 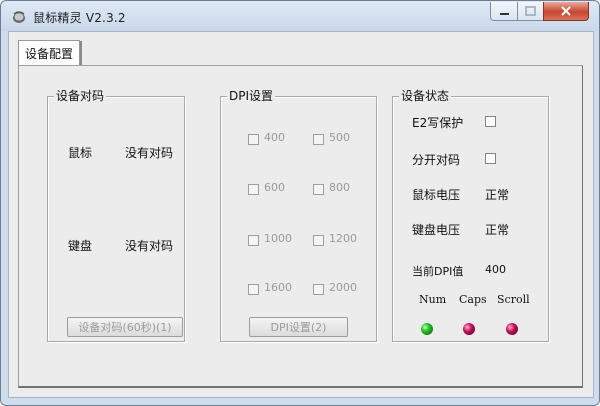 What do you see at coordinates (343, 238) in the screenshot?
I see `dpi-1200-label: 1200` at bounding box center [343, 238].